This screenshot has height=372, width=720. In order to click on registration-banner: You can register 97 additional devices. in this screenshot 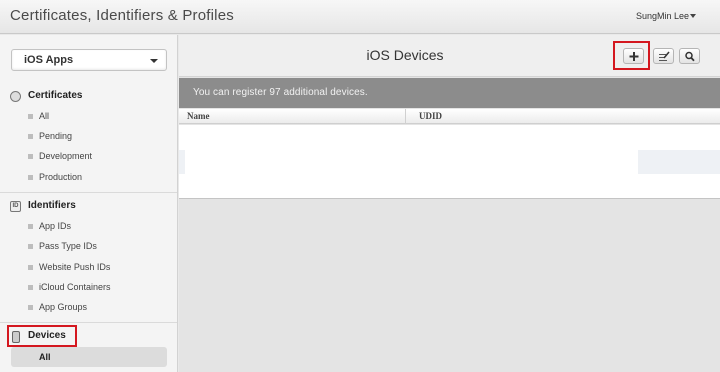, I will do `click(449, 93)`.